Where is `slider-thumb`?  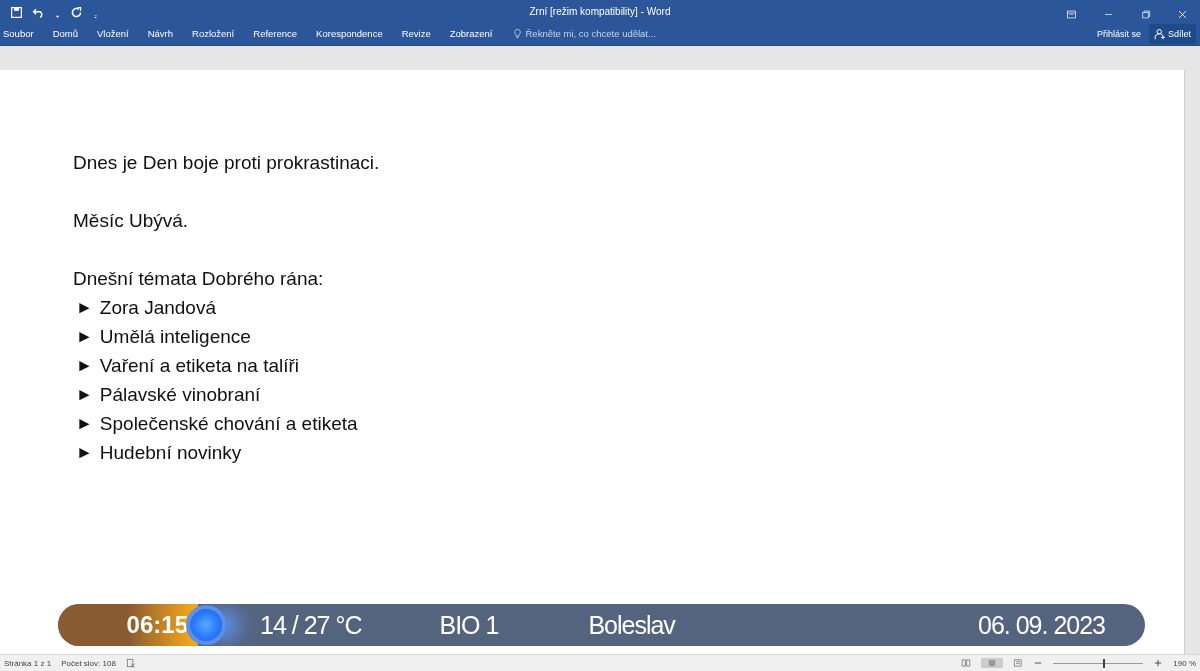 slider-thumb is located at coordinates (1103, 663).